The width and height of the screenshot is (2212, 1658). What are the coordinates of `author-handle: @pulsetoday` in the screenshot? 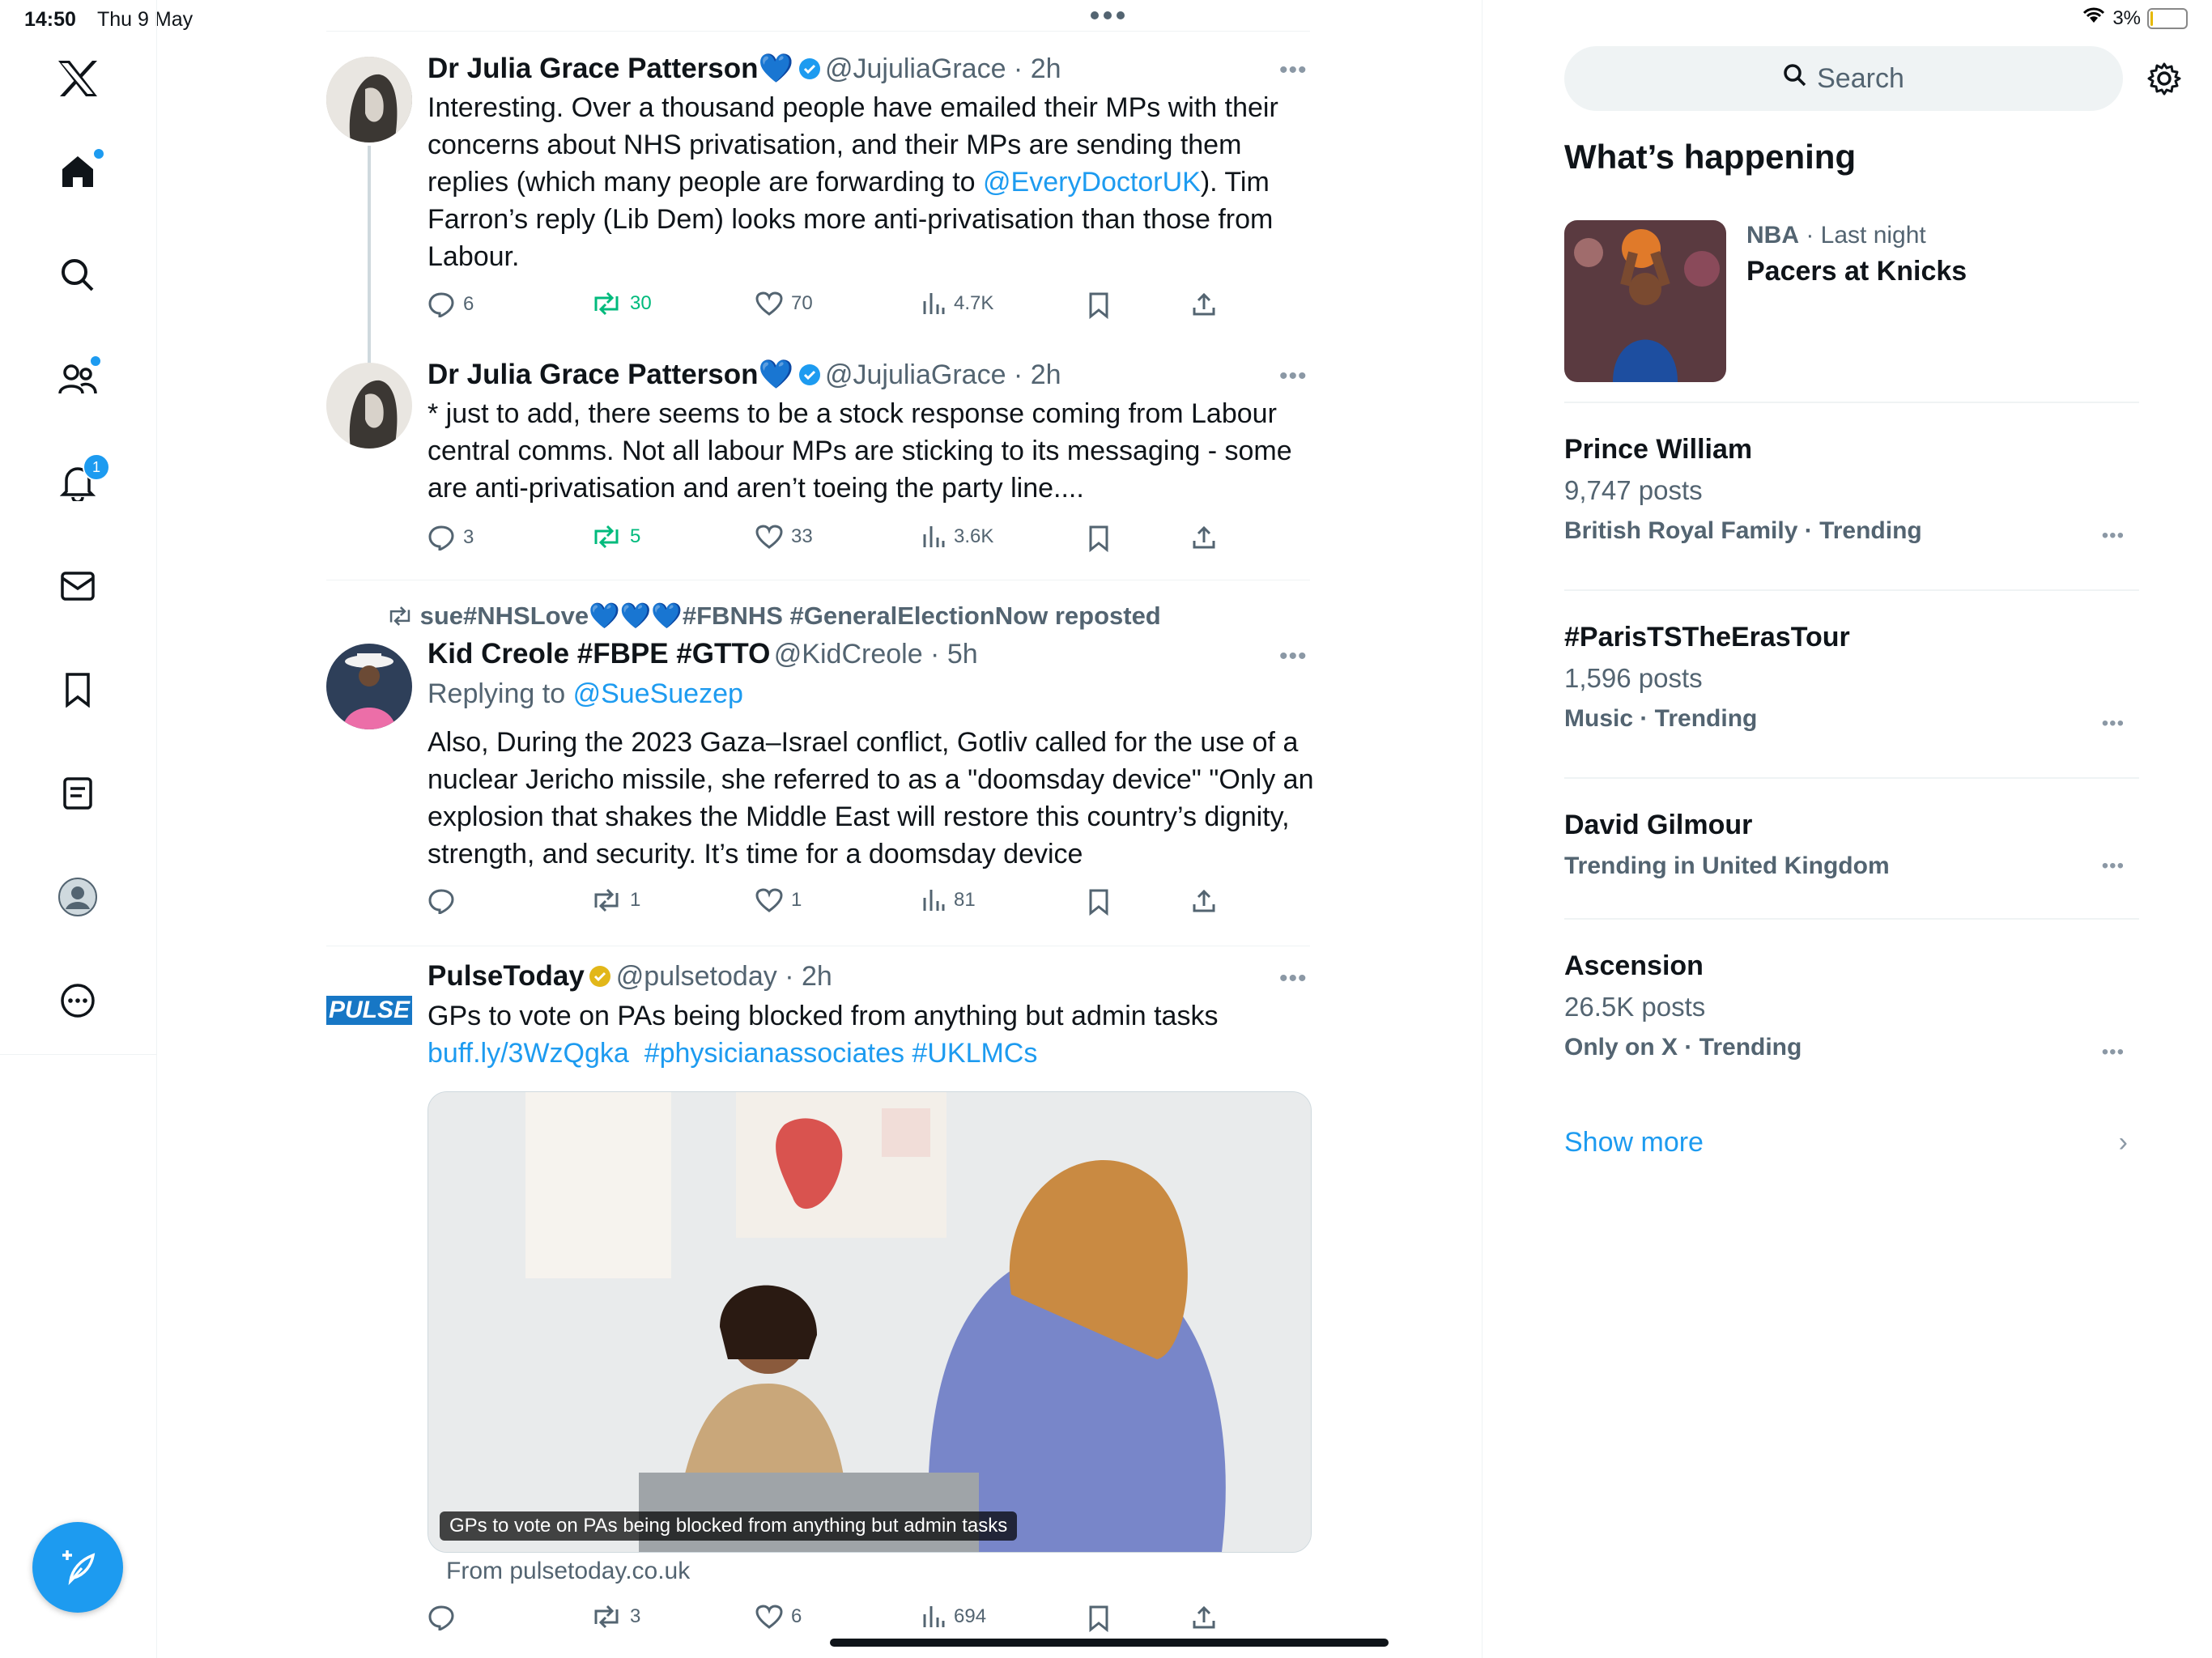 It's located at (697, 976).